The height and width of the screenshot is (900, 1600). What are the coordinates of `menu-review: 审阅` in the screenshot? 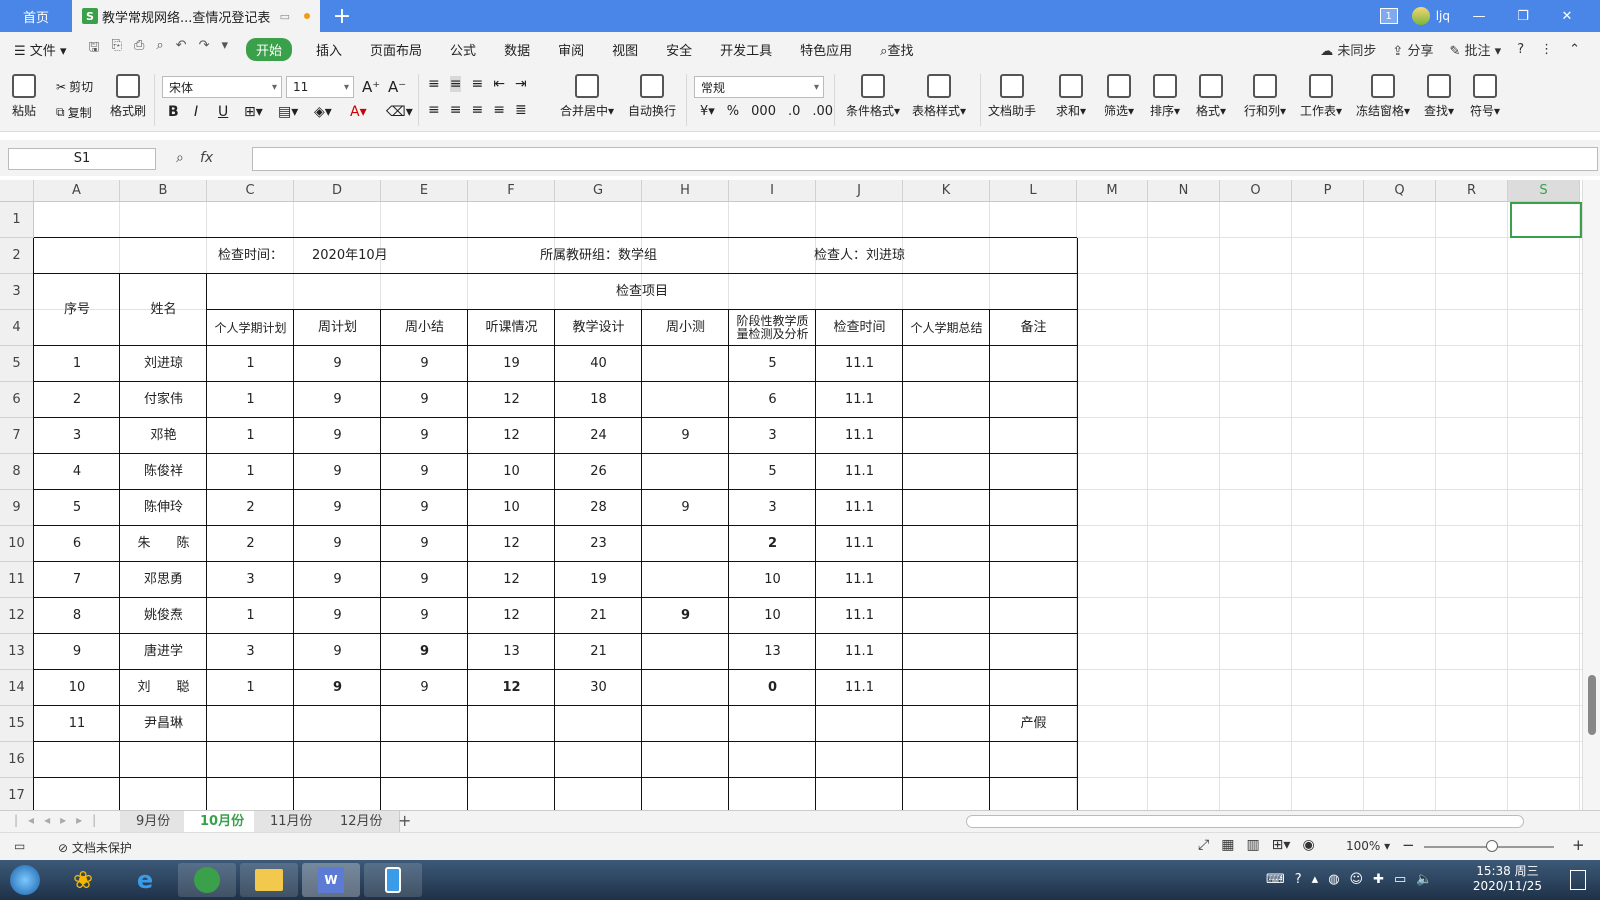 It's located at (571, 49).